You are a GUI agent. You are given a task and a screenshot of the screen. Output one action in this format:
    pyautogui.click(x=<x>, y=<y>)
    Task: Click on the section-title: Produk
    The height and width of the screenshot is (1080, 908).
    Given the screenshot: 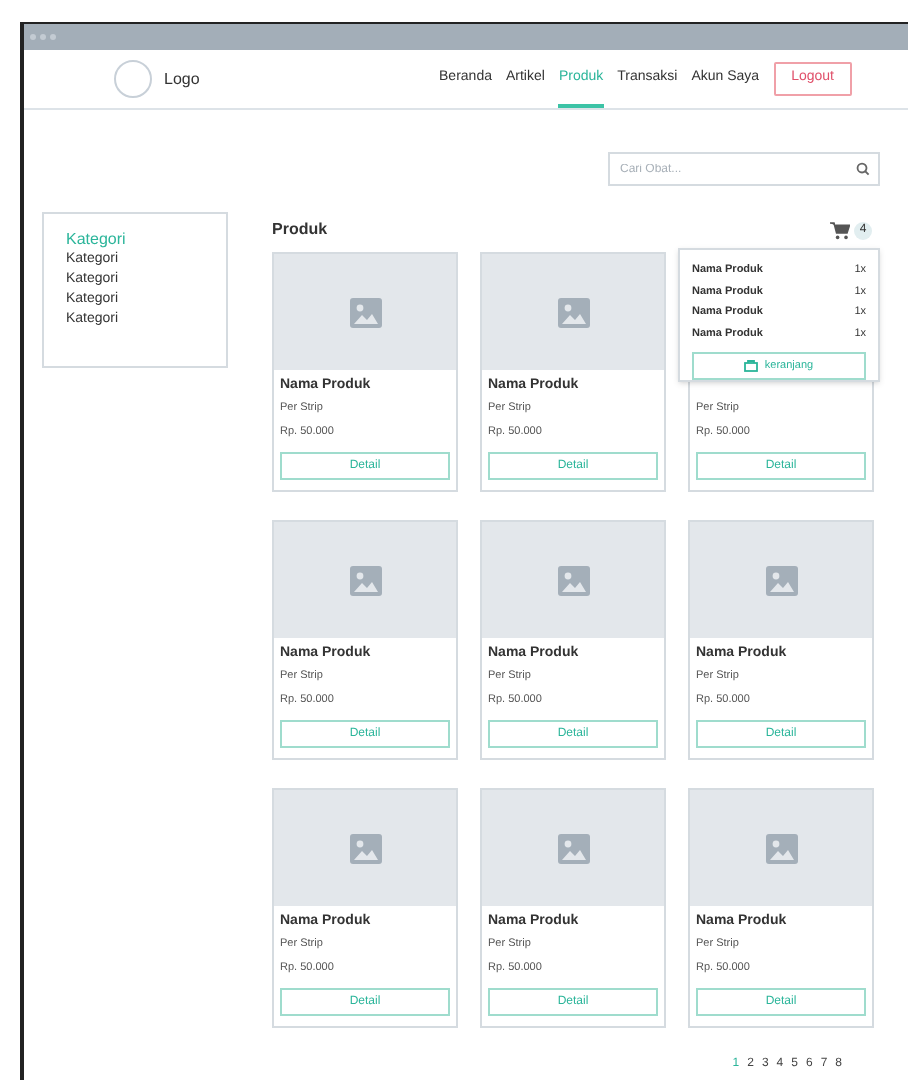 What is the action you would take?
    pyautogui.click(x=300, y=230)
    